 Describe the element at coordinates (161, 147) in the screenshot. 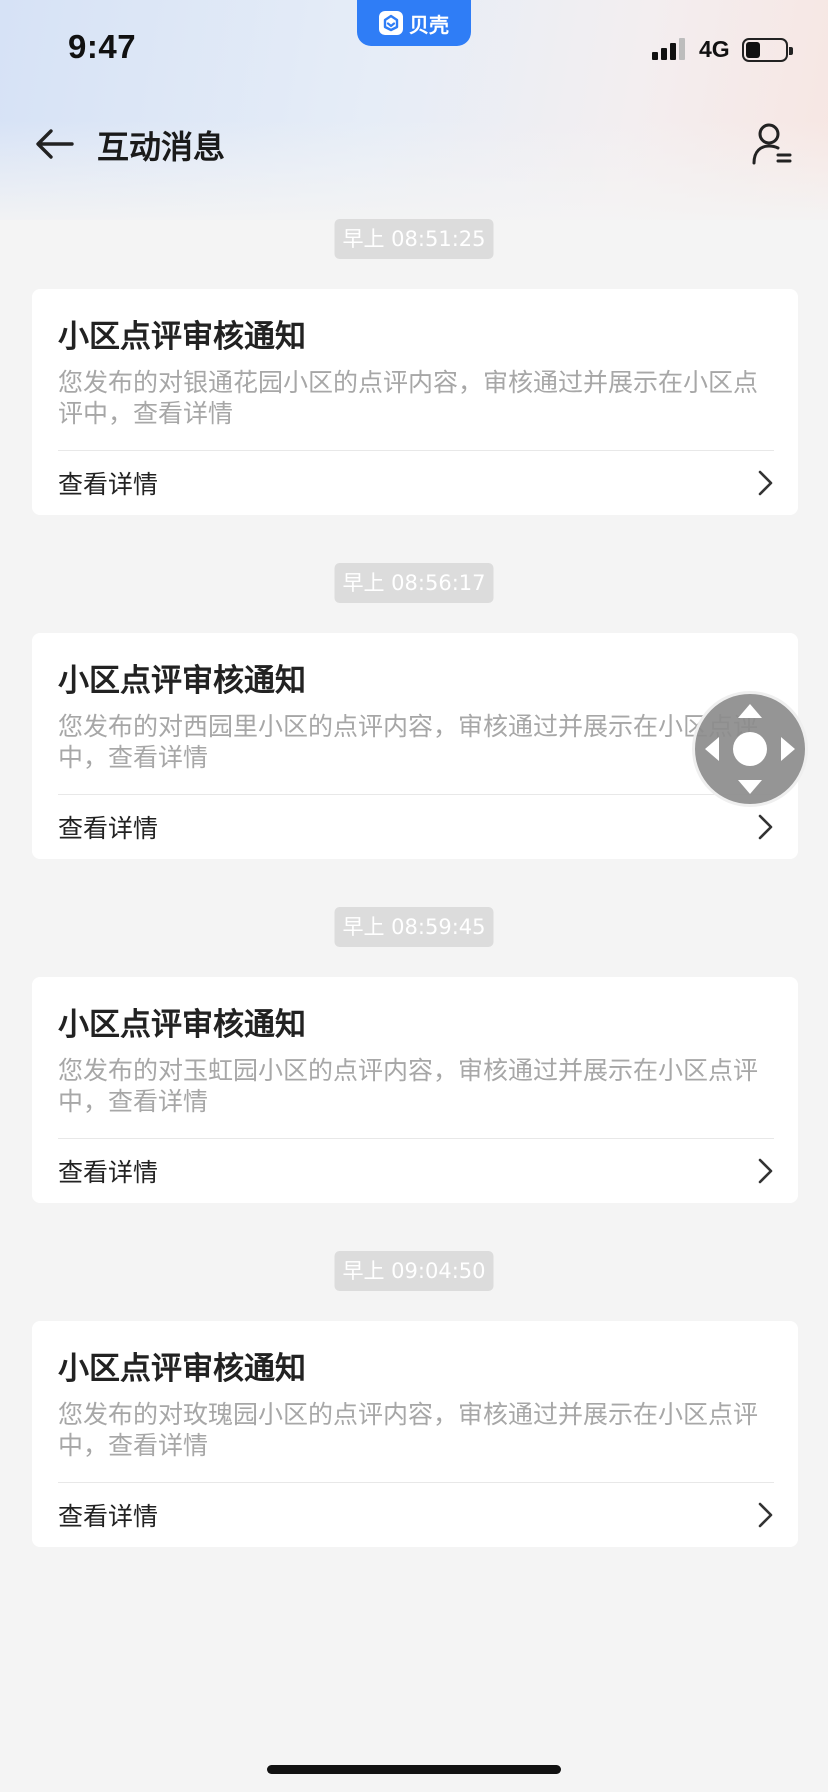

I see `page-title: 互动消息` at that location.